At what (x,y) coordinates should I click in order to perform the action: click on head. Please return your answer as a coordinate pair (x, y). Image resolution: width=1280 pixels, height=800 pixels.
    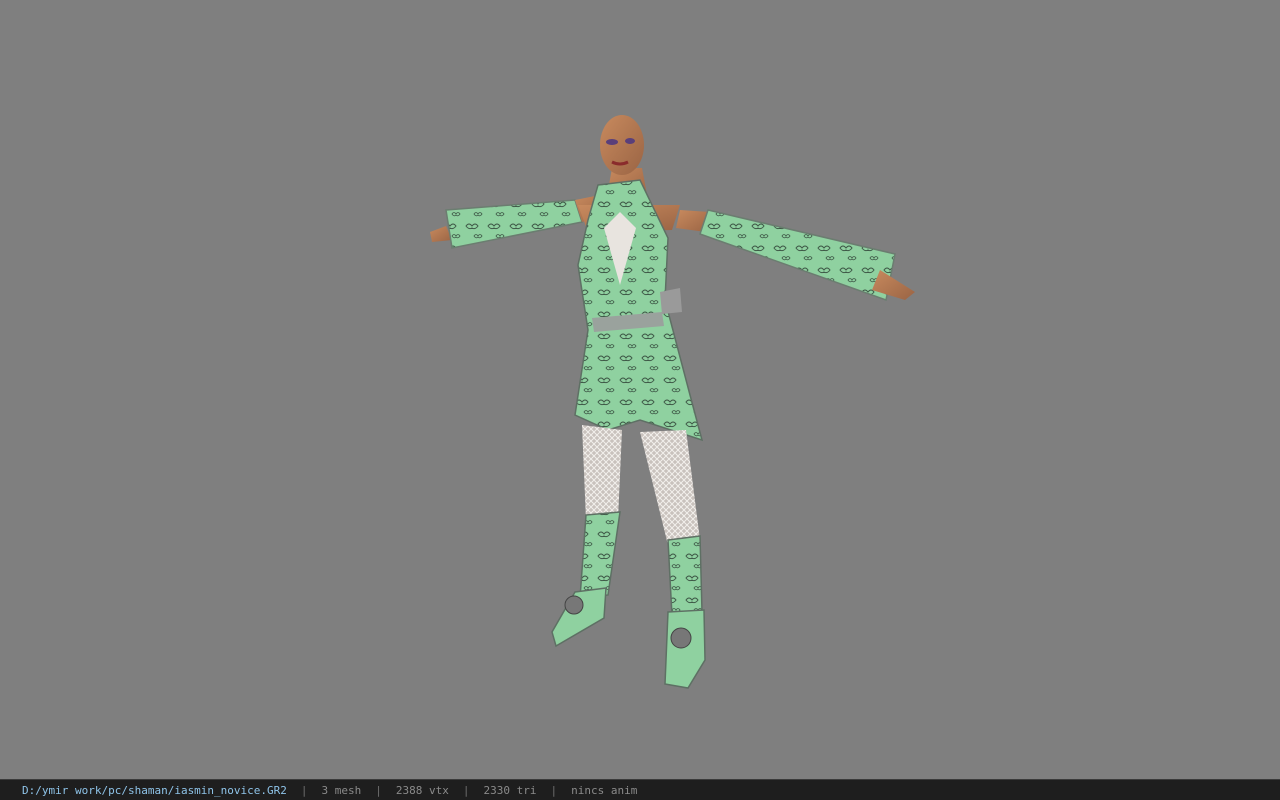
    Looking at the image, I should click on (622, 145).